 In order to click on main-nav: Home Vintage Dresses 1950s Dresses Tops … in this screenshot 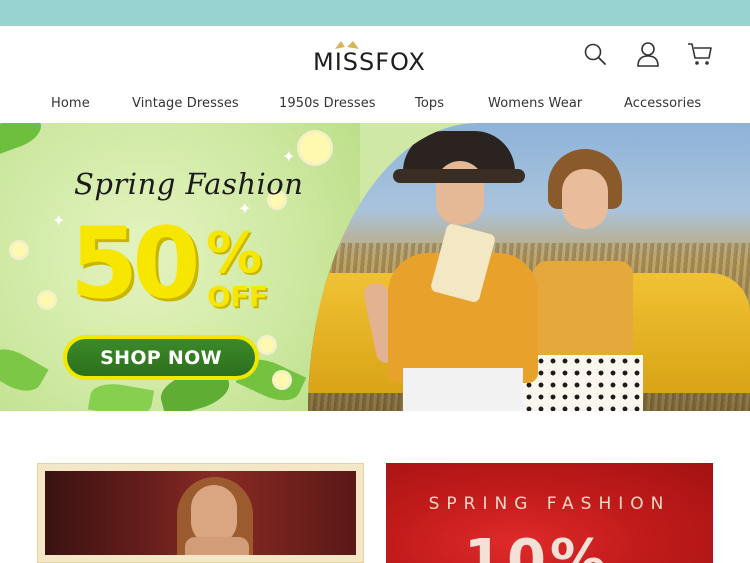, I will do `click(375, 105)`.